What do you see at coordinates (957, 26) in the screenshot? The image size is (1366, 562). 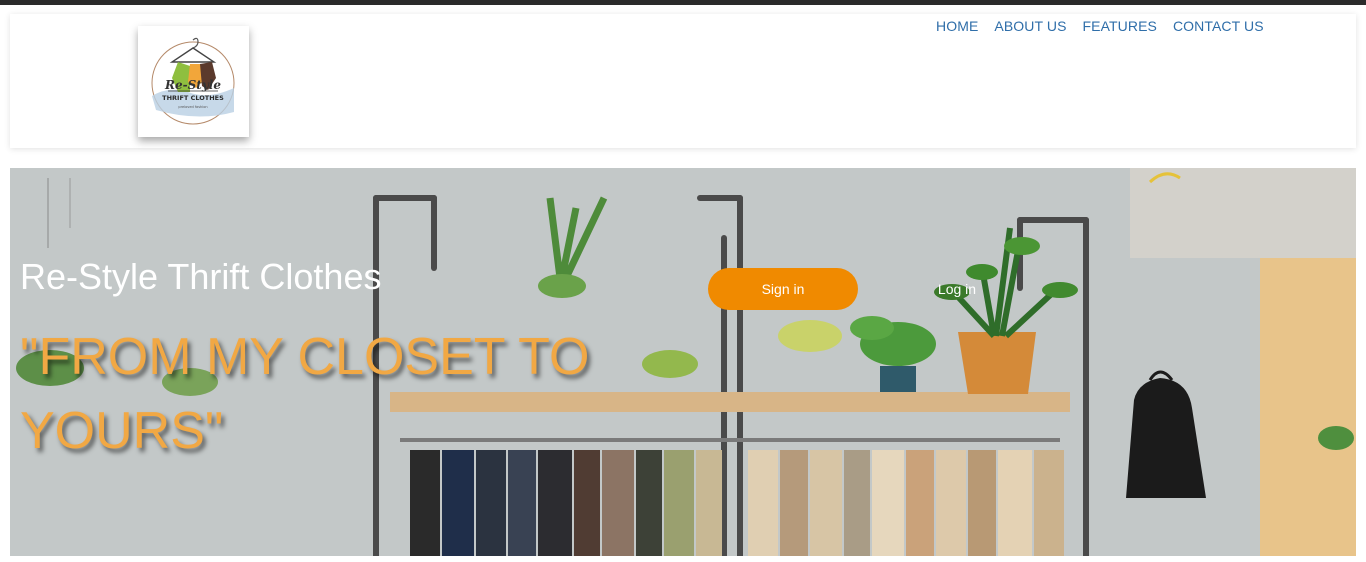 I see `nav-home: HOME` at bounding box center [957, 26].